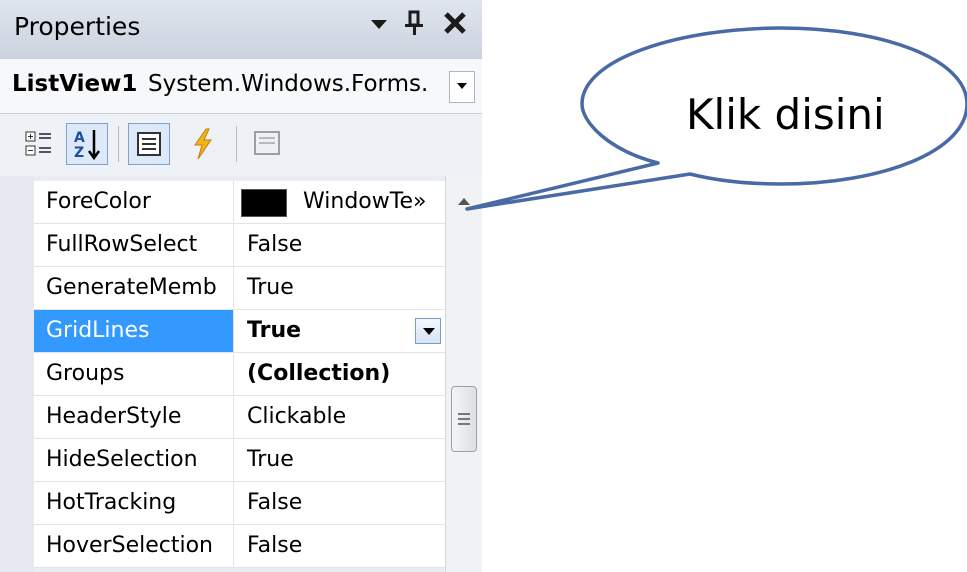 This screenshot has width=967, height=572. What do you see at coordinates (462, 87) in the screenshot?
I see `object-selector-dropdown-icon` at bounding box center [462, 87].